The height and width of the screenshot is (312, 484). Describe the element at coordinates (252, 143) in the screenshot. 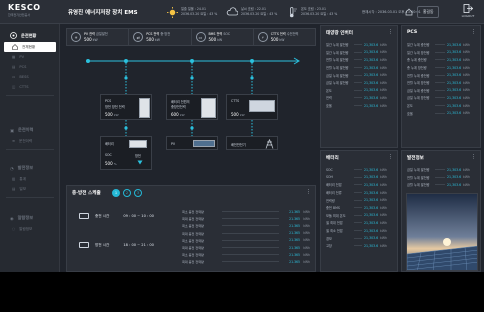

I see `grid-node: 배전반전기` at that location.